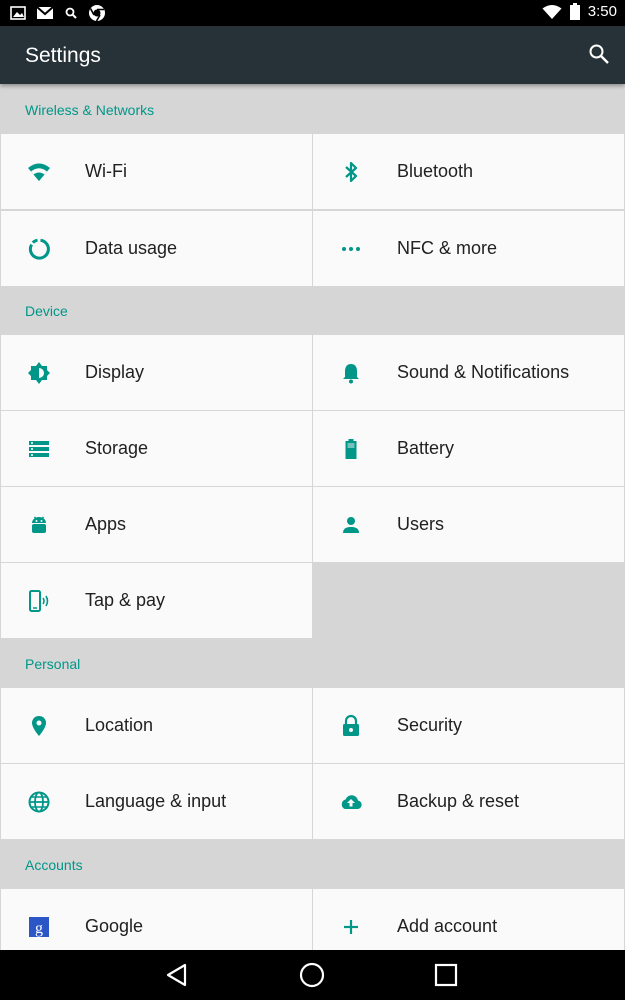 This screenshot has height=1000, width=625. I want to click on settings-item-label: NFC & more, so click(447, 248).